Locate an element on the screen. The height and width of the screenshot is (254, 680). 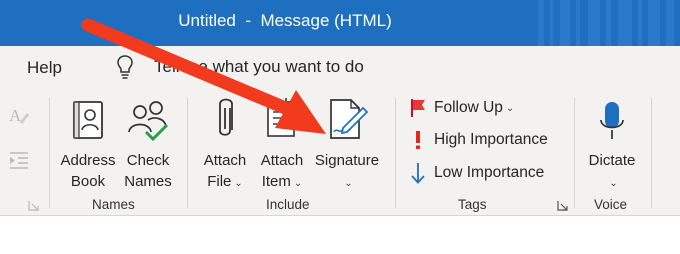
address-book-label-line-2: Book is located at coordinates (88, 181).